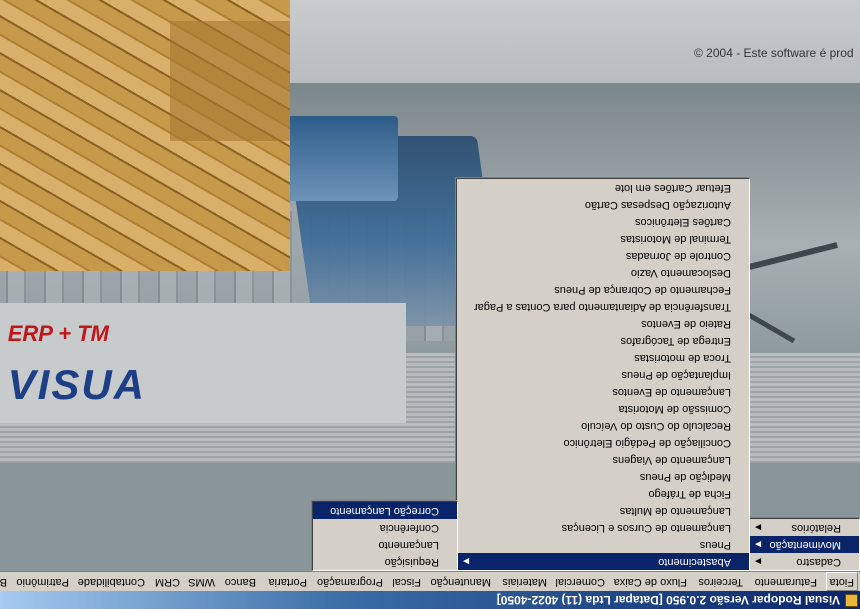 This screenshot has height=609, width=860. Describe the element at coordinates (603, 544) in the screenshot. I see `menu-item-pneus: Pneus` at that location.